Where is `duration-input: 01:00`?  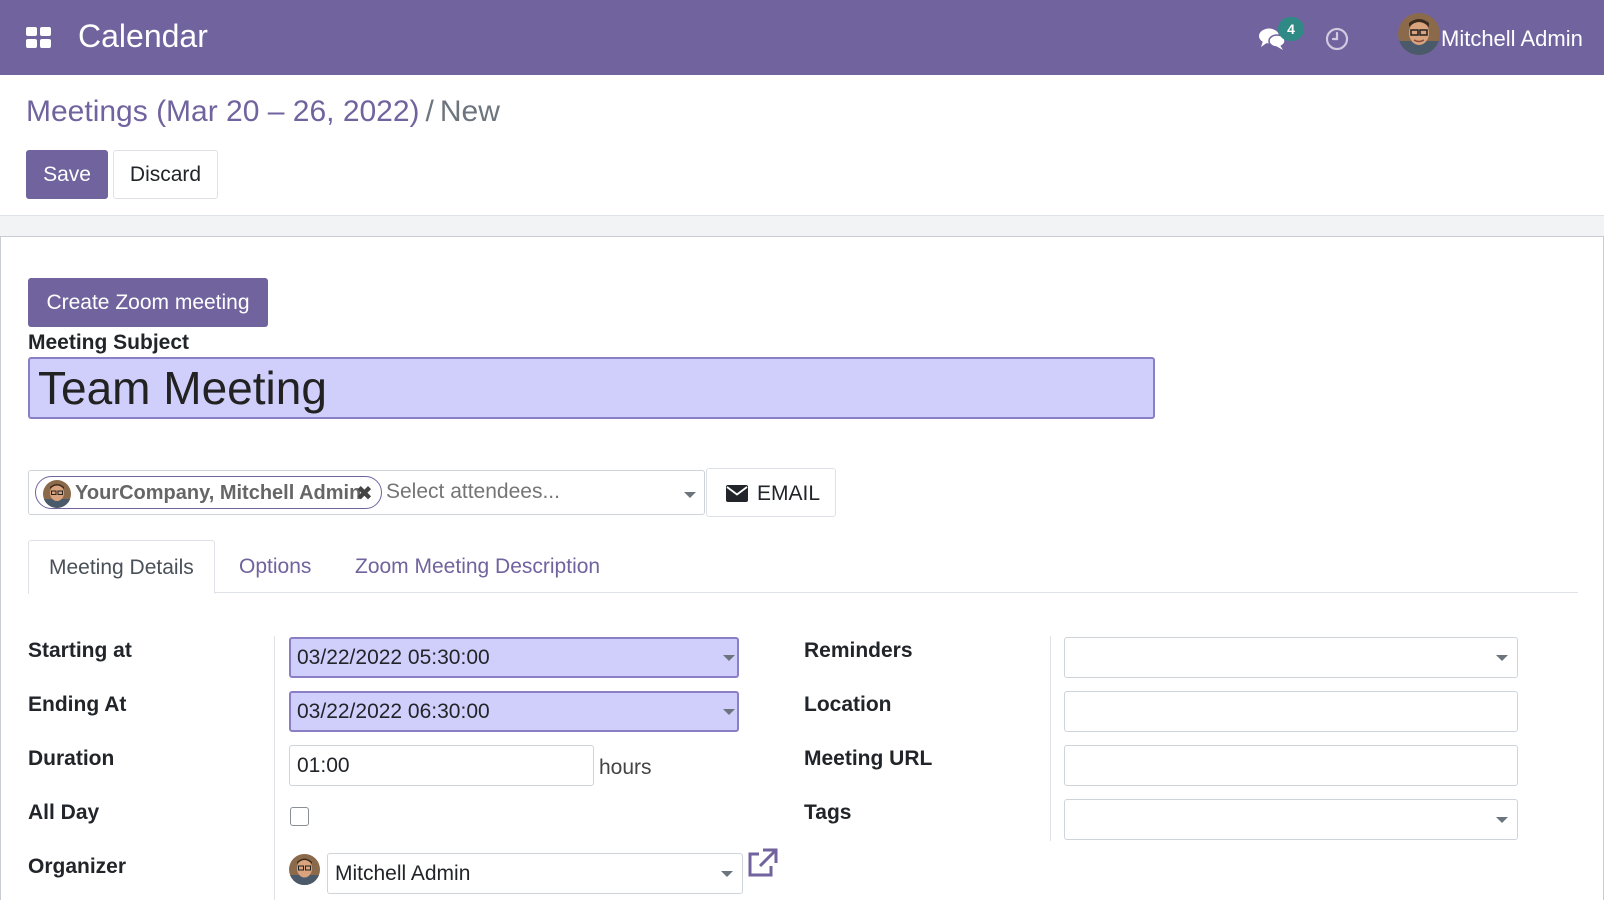
duration-input: 01:00 is located at coordinates (441, 765).